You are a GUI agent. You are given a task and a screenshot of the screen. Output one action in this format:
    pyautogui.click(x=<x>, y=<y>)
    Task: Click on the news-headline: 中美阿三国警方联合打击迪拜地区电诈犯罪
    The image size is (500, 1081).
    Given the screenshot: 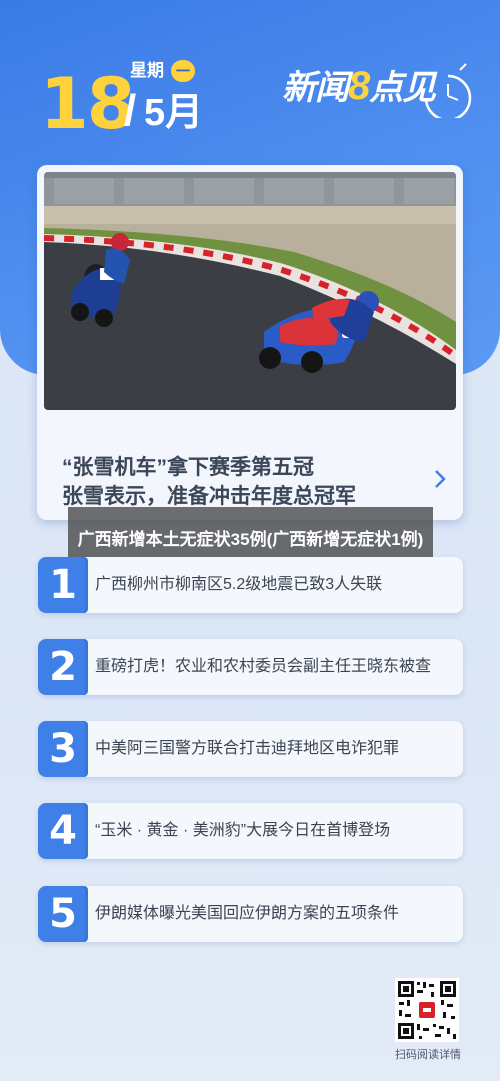 What is the action you would take?
    pyautogui.click(x=247, y=748)
    